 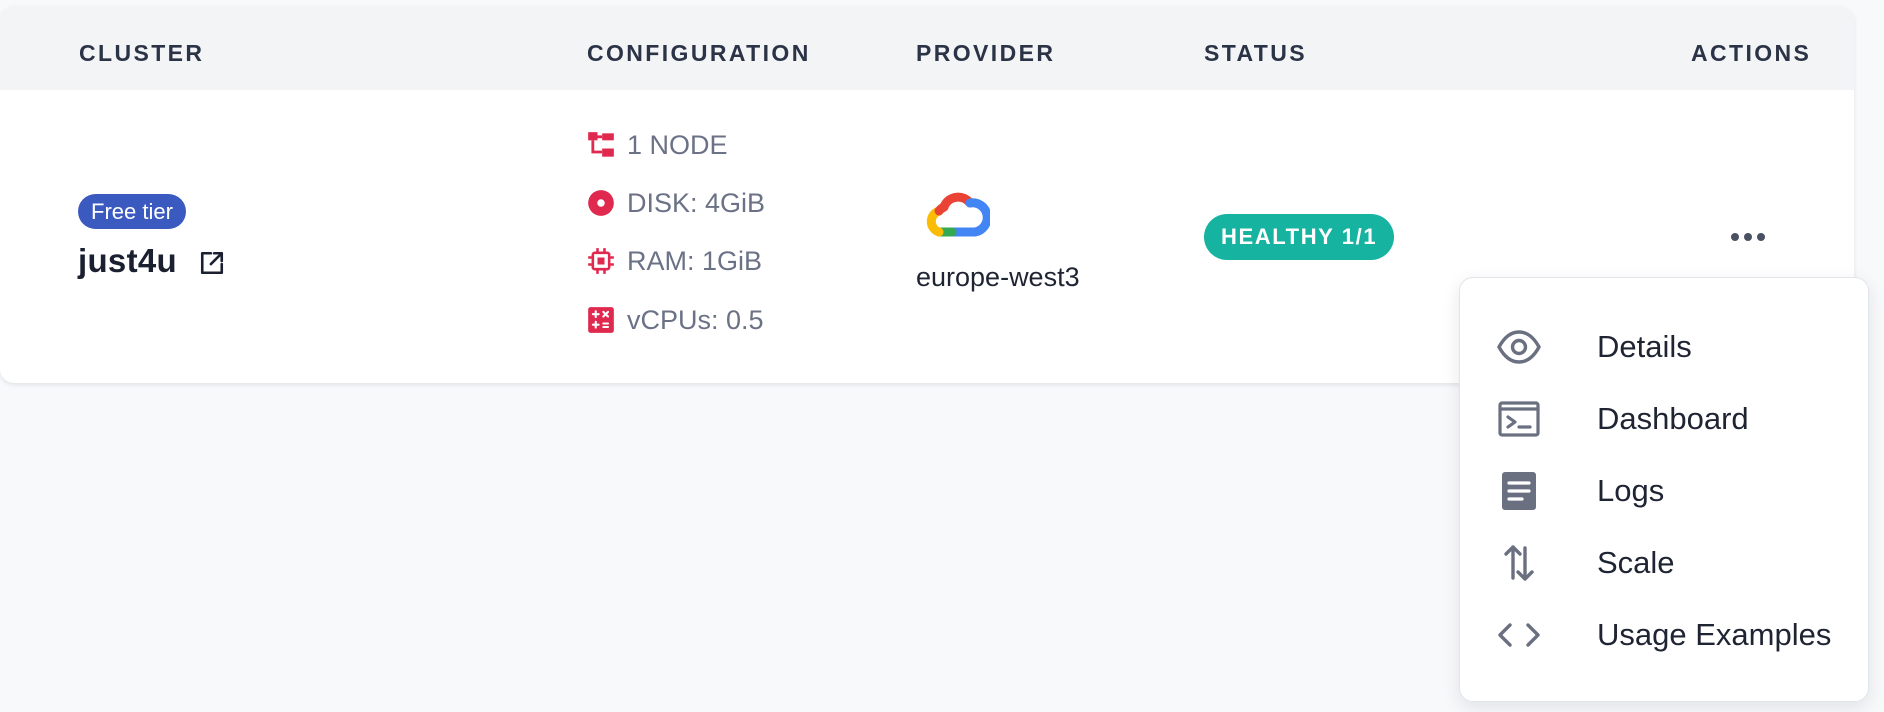 I want to click on menu-item-usage-examples: Usage Examples, so click(x=1664, y=635).